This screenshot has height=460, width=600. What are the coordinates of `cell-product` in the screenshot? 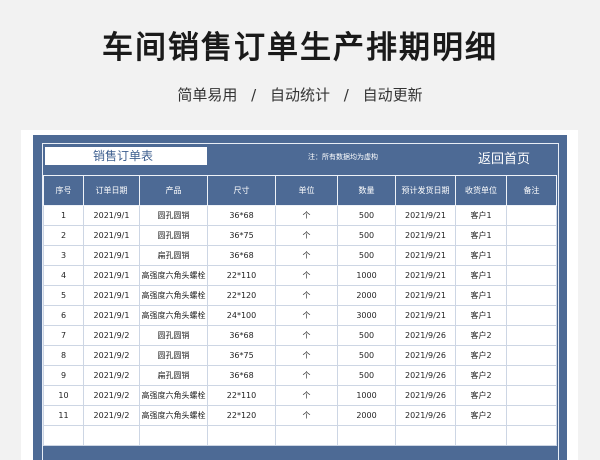 It's located at (173, 435).